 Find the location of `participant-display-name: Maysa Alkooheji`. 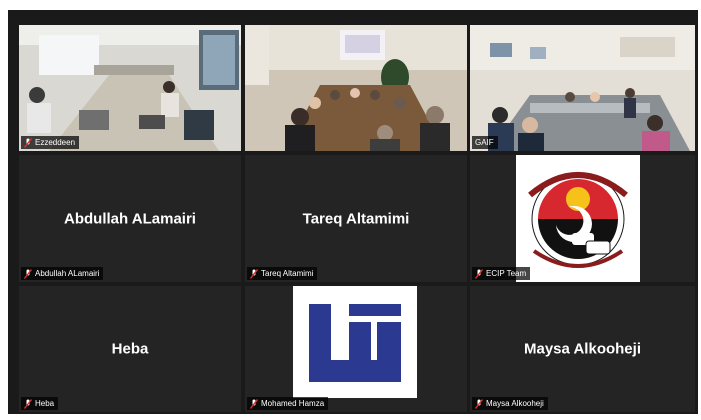

participant-display-name: Maysa Alkooheji is located at coordinates (582, 349).